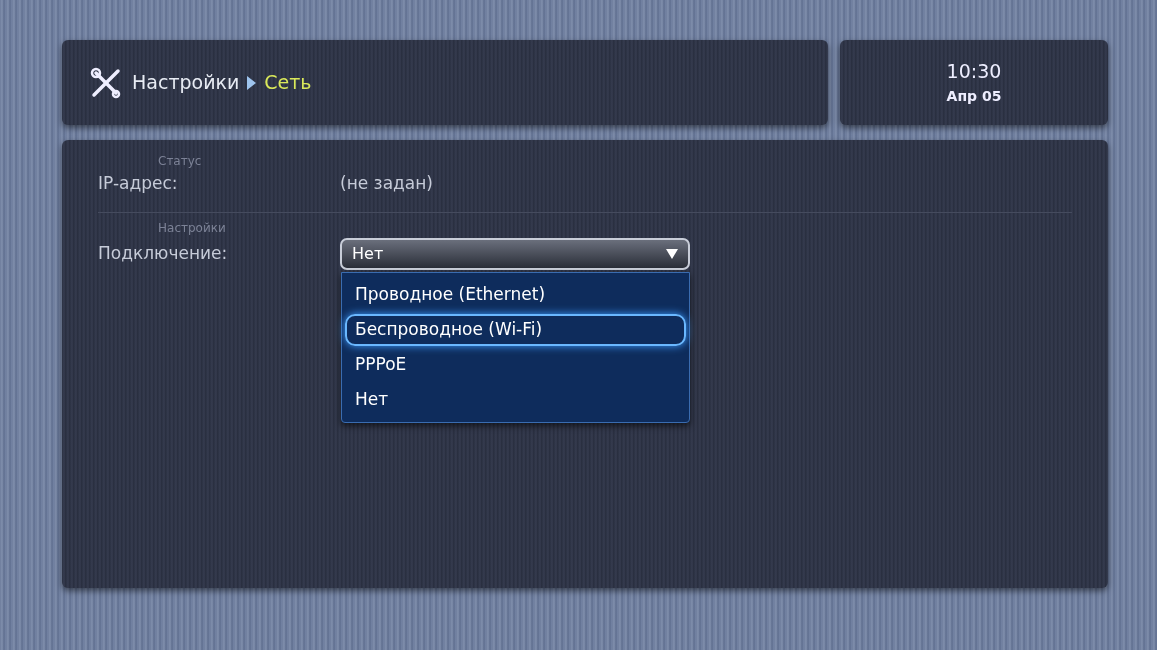 The width and height of the screenshot is (1157, 650). What do you see at coordinates (192, 228) in the screenshot?
I see `group-legend: Настройки` at bounding box center [192, 228].